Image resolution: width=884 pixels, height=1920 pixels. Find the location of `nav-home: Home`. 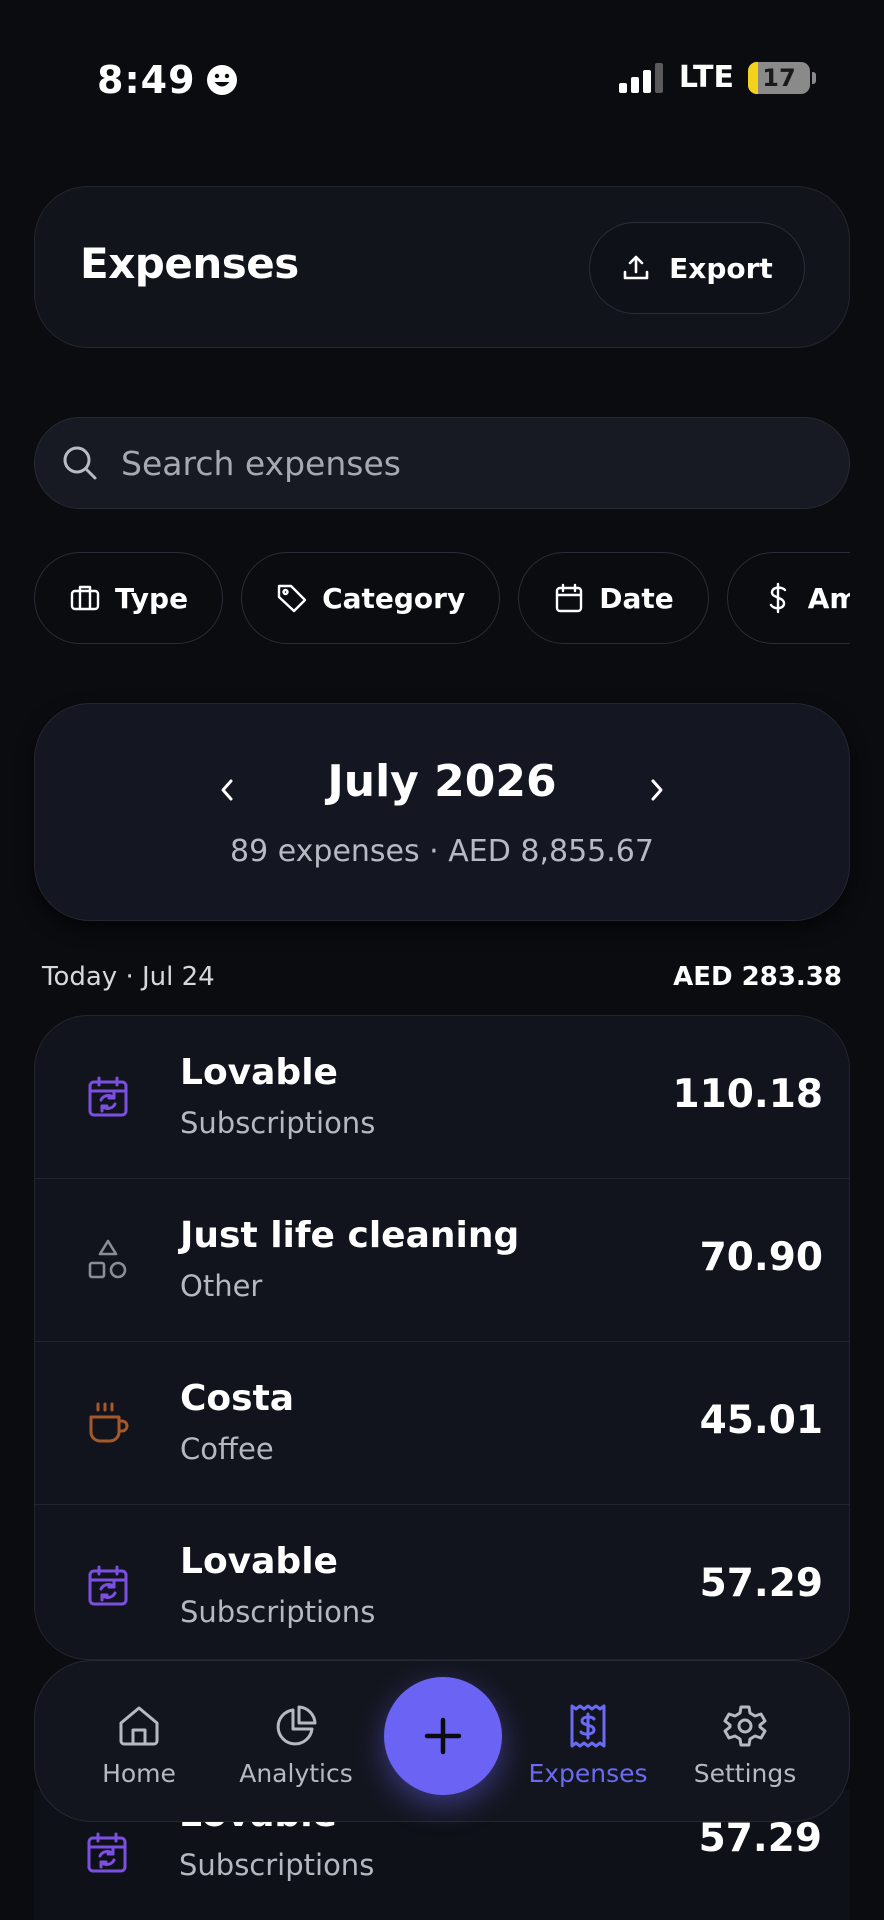

nav-home: Home is located at coordinates (139, 1745).